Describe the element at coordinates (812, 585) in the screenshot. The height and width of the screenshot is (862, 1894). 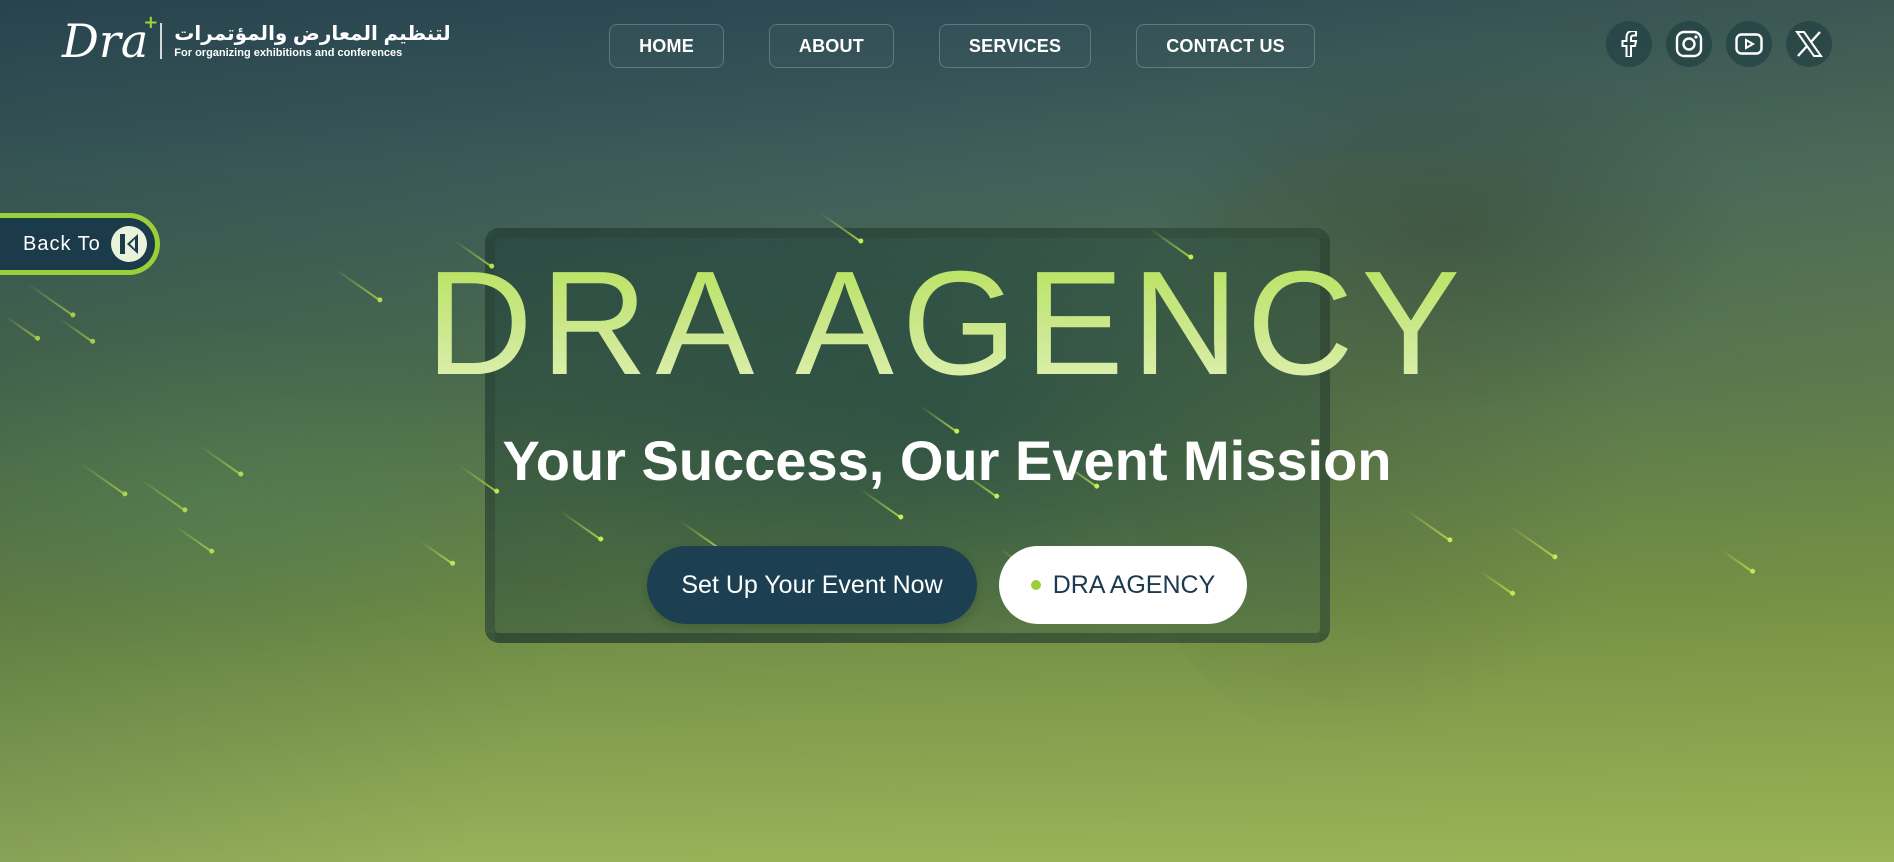
I see `set-up-event-button: Set Up Your Event Now` at that location.